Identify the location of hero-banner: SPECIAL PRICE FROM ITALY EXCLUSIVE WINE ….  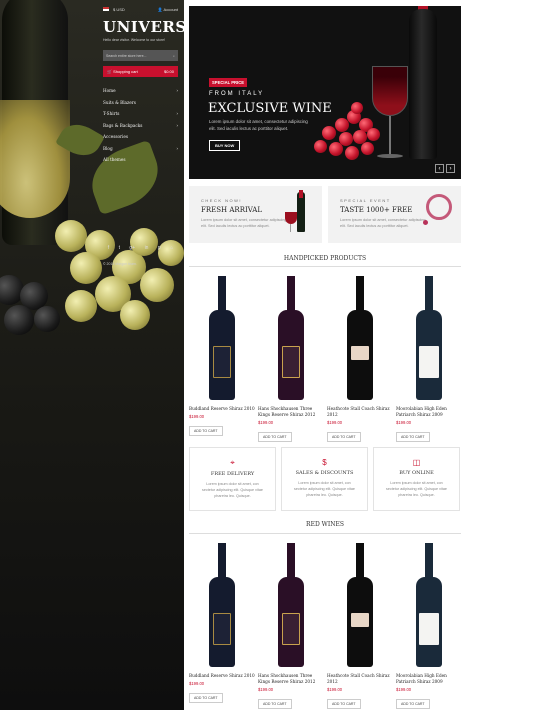
(325, 92).